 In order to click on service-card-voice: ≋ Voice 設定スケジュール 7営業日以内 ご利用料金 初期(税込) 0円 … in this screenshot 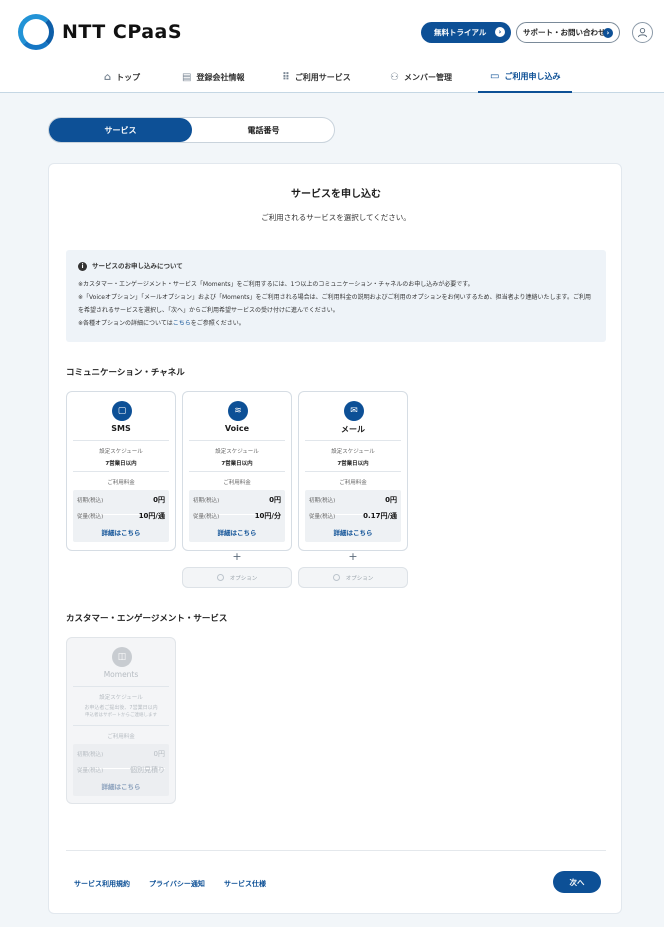, I will do `click(237, 471)`.